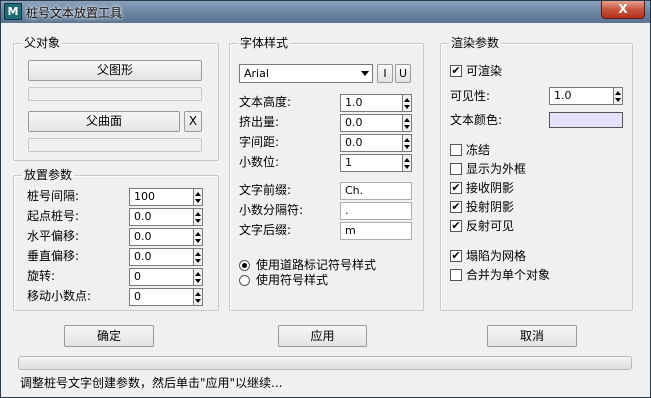 This screenshot has height=398, width=651. What do you see at coordinates (161, 257) in the screenshot?
I see `vertical-offset-input: 0.0` at bounding box center [161, 257].